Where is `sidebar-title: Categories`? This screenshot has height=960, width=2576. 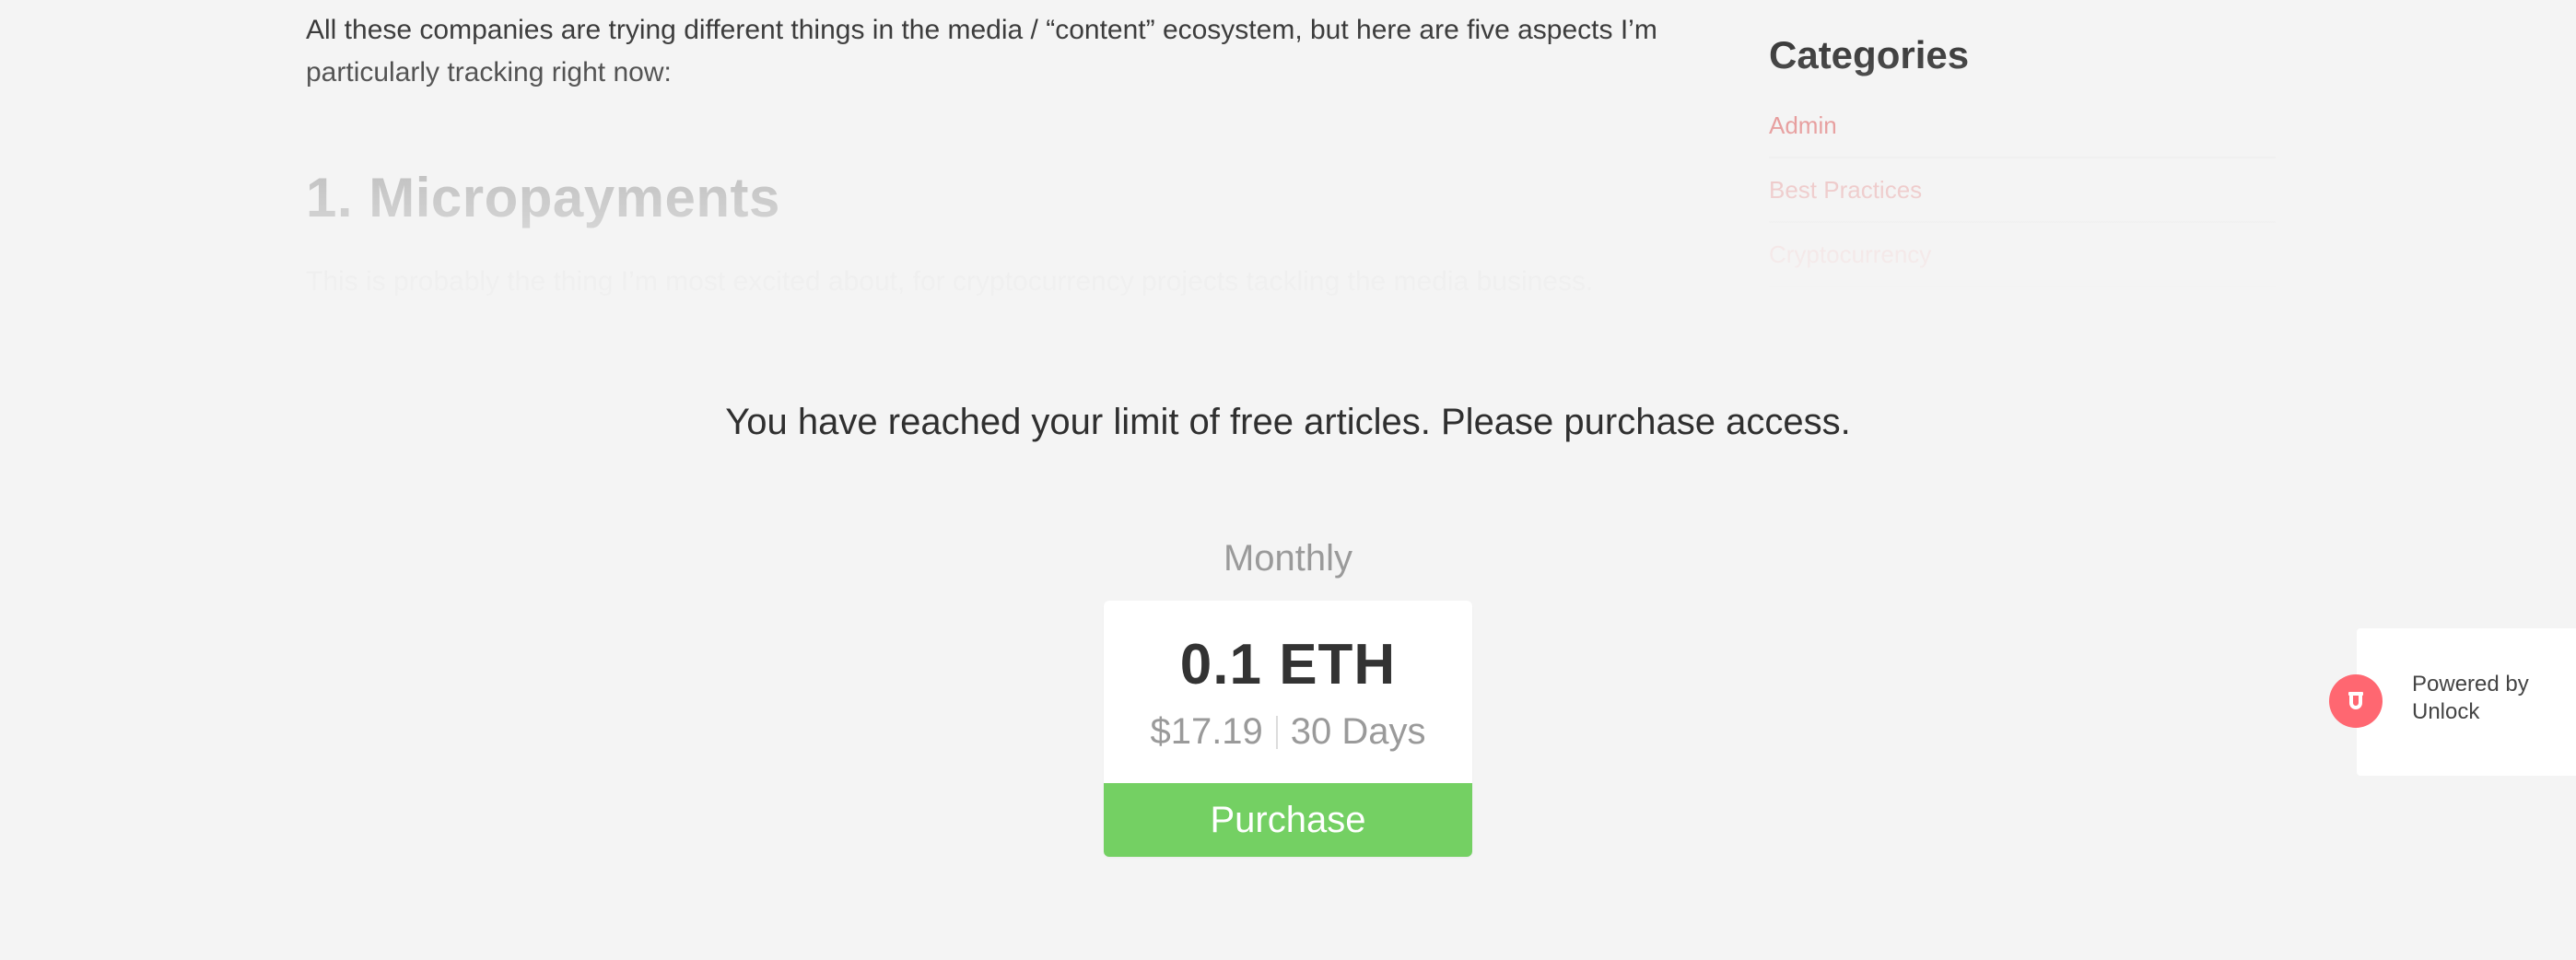
sidebar-title: Categories is located at coordinates (1869, 54).